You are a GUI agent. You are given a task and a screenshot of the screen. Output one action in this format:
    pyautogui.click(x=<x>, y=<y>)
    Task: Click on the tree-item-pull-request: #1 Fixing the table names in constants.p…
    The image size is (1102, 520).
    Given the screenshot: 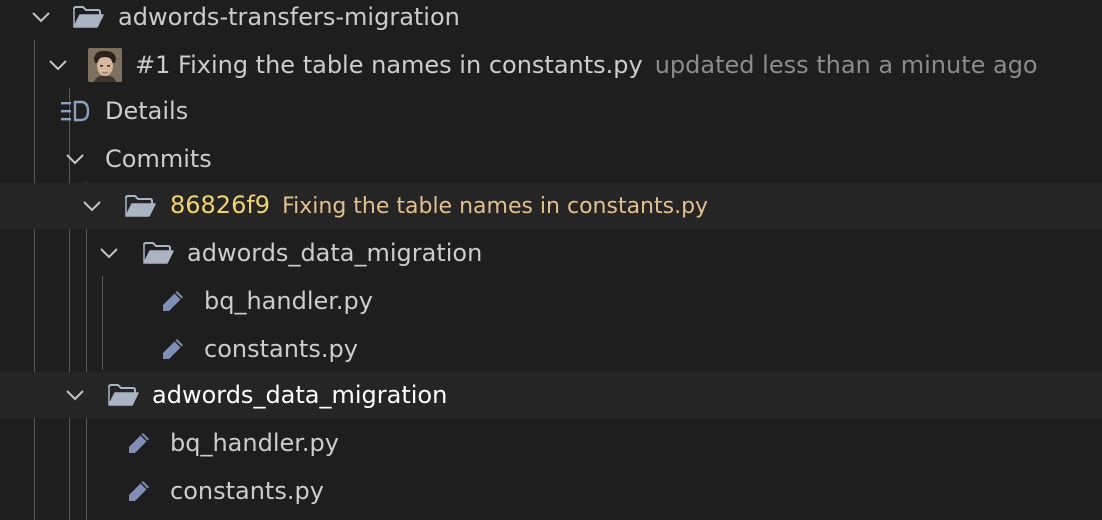 What is the action you would take?
    pyautogui.click(x=551, y=65)
    